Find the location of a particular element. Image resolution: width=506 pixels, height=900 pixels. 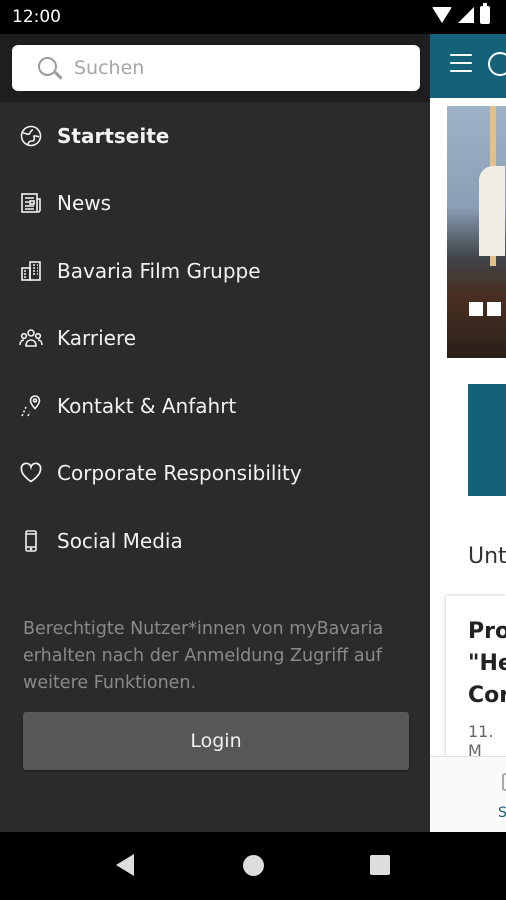

search-input is located at coordinates (239, 68).